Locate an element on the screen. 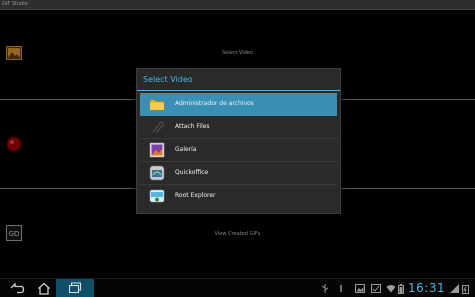 The height and width of the screenshot is (297, 475). option-root-explorer: Root Explorer is located at coordinates (238, 196).